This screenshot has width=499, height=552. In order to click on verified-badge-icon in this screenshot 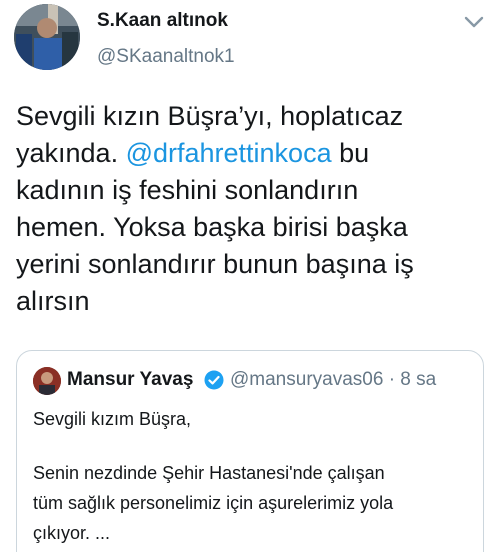, I will do `click(214, 380)`.